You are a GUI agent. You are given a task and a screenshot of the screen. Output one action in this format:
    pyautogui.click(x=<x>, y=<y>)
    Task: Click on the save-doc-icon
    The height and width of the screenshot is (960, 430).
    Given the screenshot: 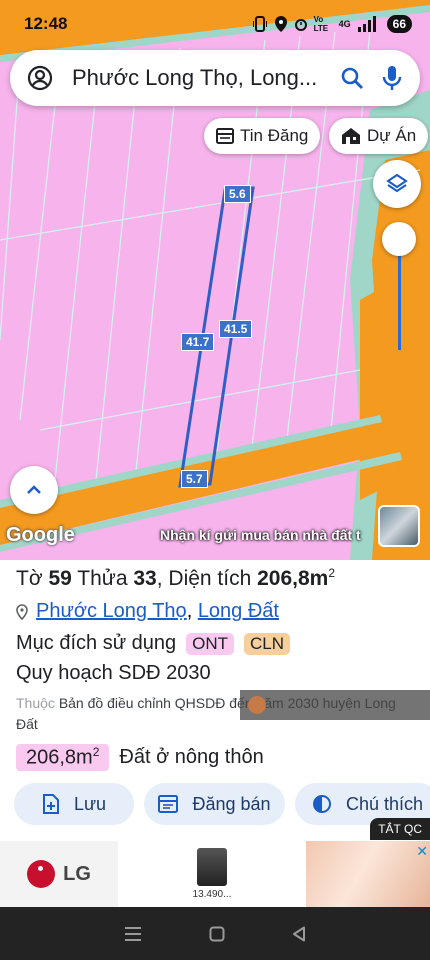 What is the action you would take?
    pyautogui.click(x=50, y=804)
    